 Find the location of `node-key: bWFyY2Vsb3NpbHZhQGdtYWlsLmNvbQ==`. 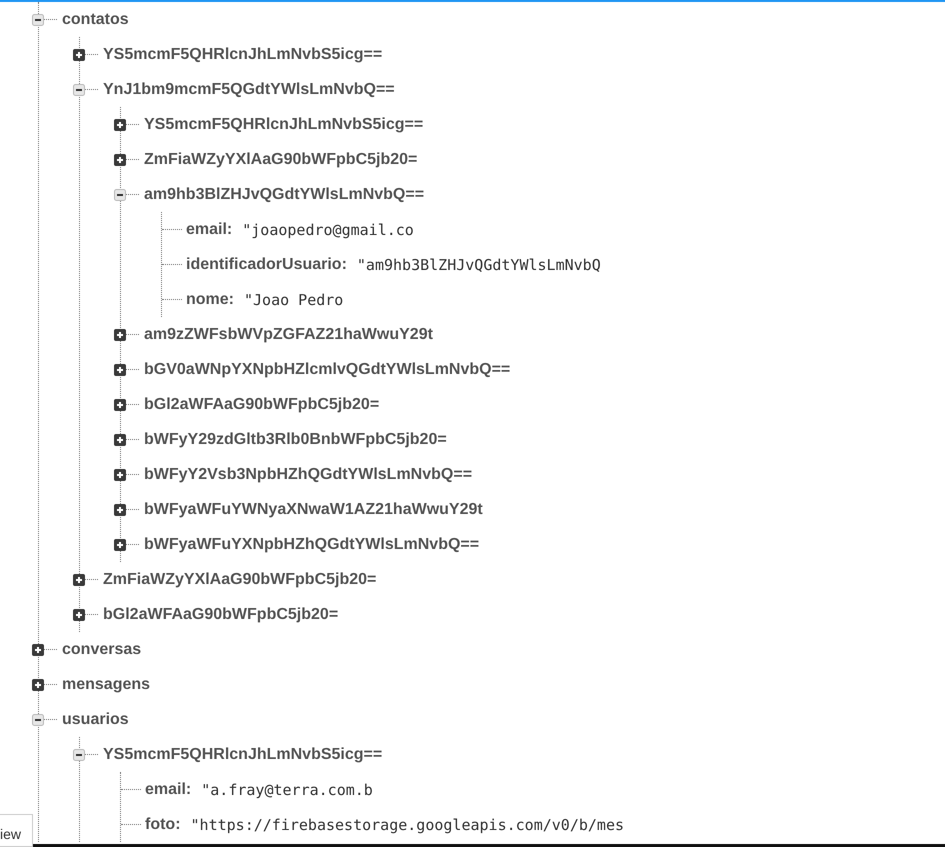

node-key: bWFyY2Vsb3NpbHZhQGdtYWlsLmNvbQ== is located at coordinates (308, 475).